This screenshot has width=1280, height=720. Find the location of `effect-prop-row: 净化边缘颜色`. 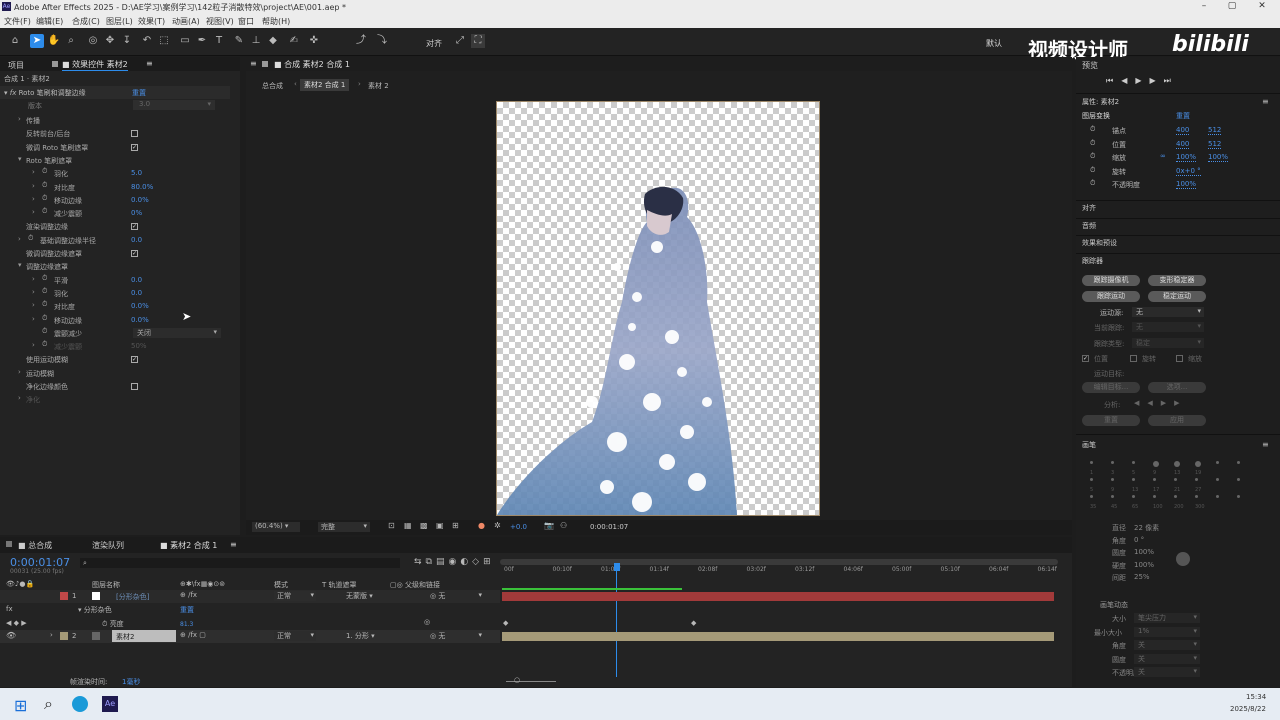

effect-prop-row: 净化边缘颜色 is located at coordinates (115, 386).